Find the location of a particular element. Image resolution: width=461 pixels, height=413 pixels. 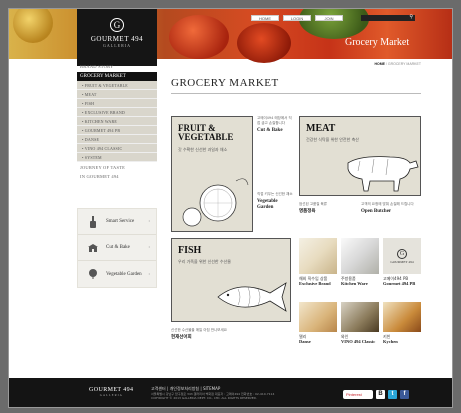

meat-premium-label: 명품정육 is located at coordinates (307, 211).